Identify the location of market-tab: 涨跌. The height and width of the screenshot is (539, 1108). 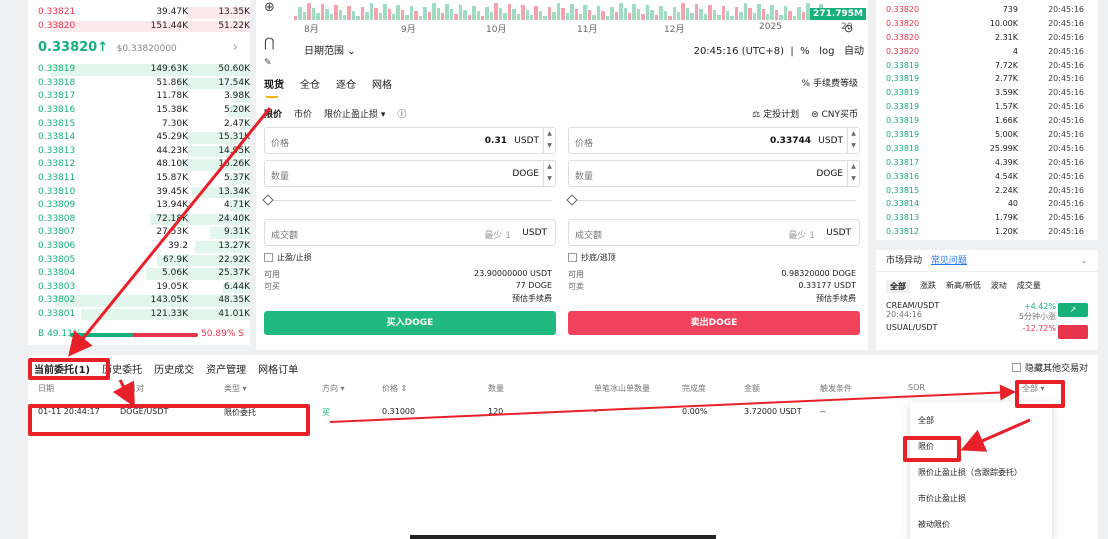
(928, 286).